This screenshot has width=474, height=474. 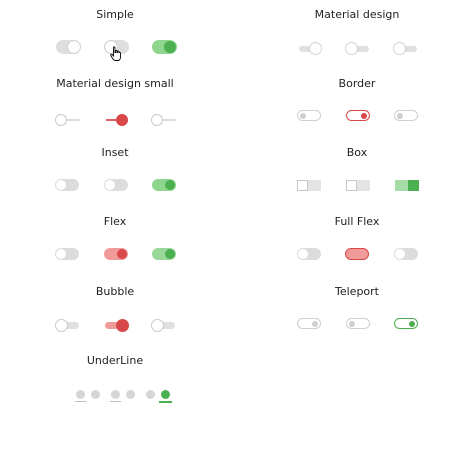 What do you see at coordinates (357, 291) in the screenshot?
I see `section-title-teleport: Teleport` at bounding box center [357, 291].